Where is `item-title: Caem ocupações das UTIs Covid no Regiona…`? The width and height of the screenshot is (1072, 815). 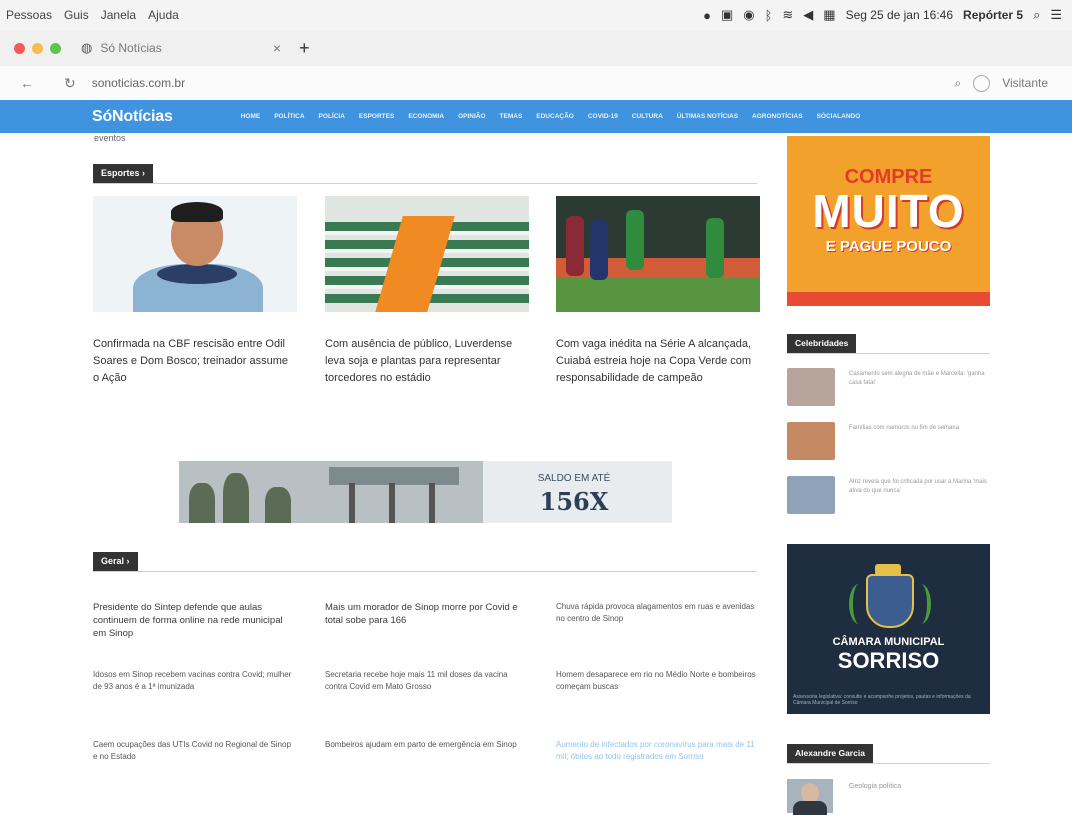 item-title: Caem ocupações das UTIs Covid no Regiona… is located at coordinates (193, 751).